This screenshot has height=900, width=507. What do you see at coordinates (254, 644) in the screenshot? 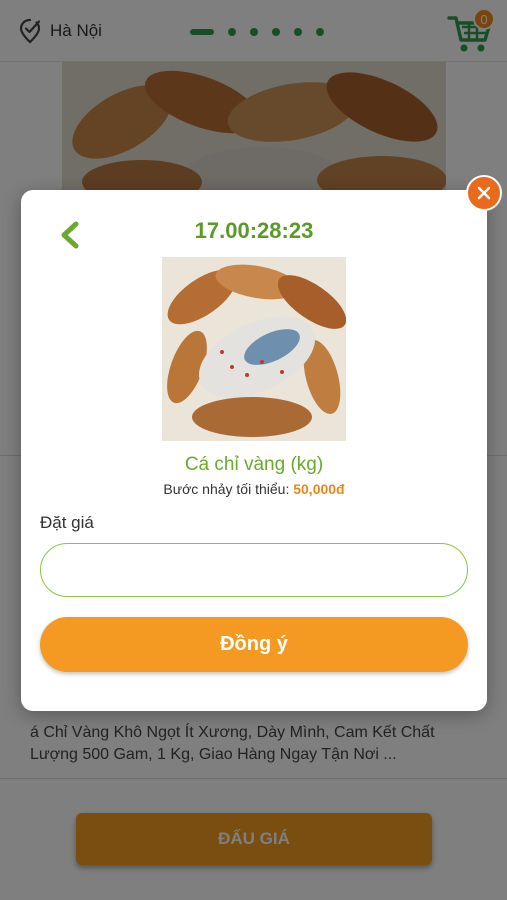
I see `confirm-button: Đồng ý` at bounding box center [254, 644].